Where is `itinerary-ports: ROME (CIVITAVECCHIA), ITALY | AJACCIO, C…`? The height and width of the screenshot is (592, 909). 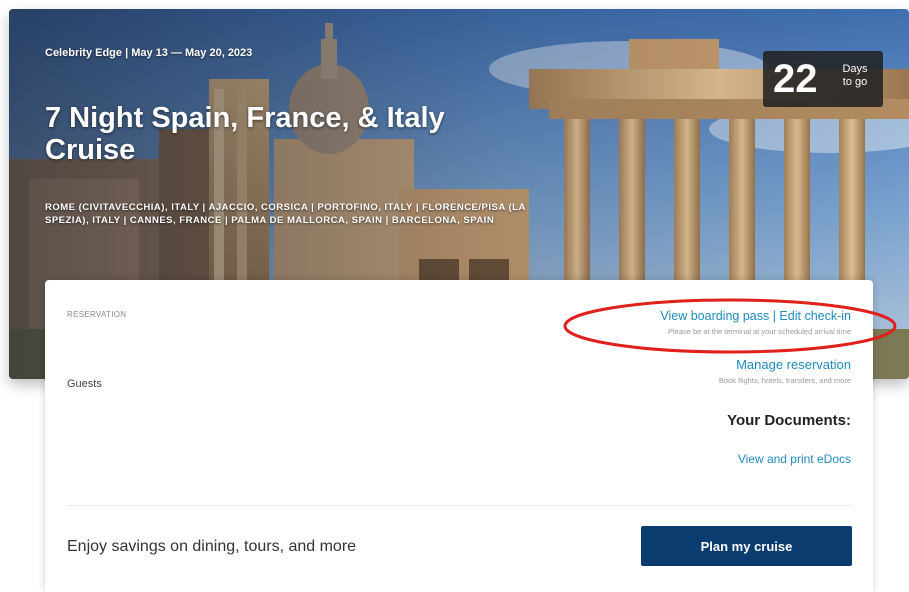
itinerary-ports: ROME (CIVITAVECCHIA), ITALY | AJACCIO, C… is located at coordinates (285, 214).